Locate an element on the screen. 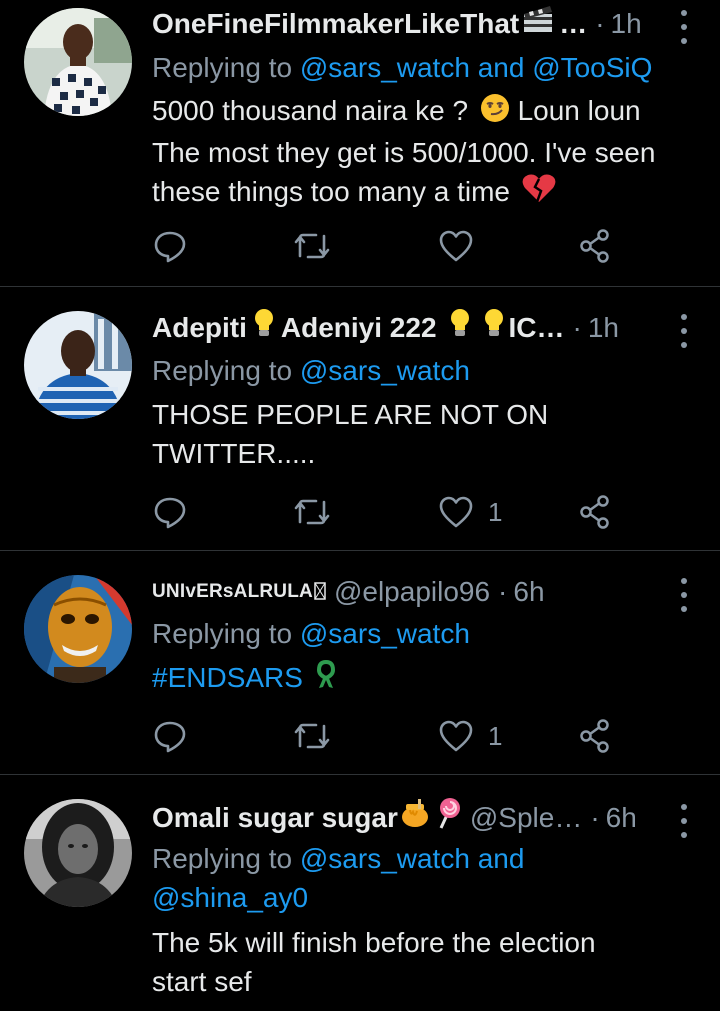 The height and width of the screenshot is (1011, 720). tweet-header: UNIvERsALRULA @elpapilo96 · 6h is located at coordinates (408, 592).